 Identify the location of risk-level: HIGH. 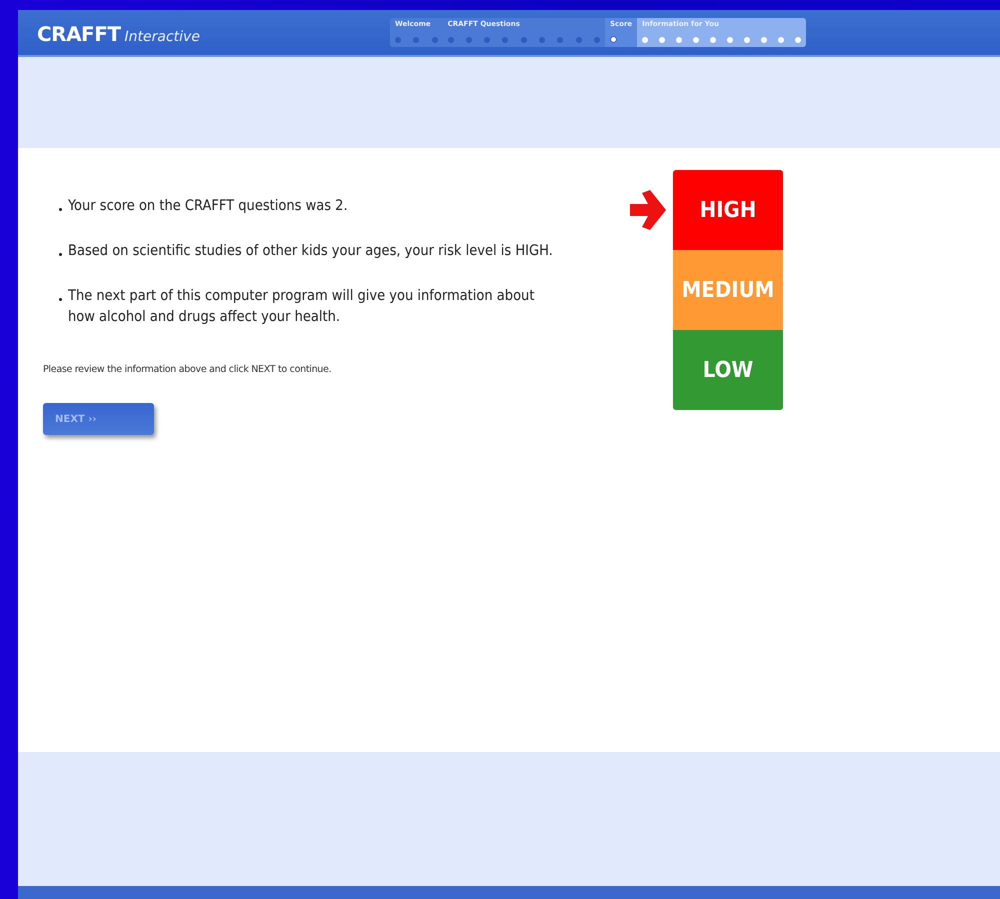
(728, 210).